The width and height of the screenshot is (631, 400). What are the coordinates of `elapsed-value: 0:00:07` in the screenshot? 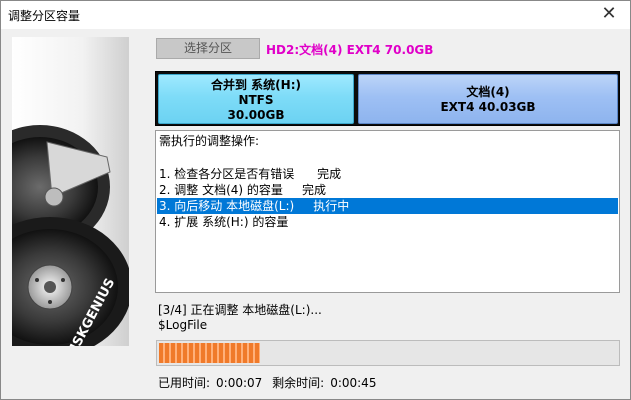 It's located at (239, 383).